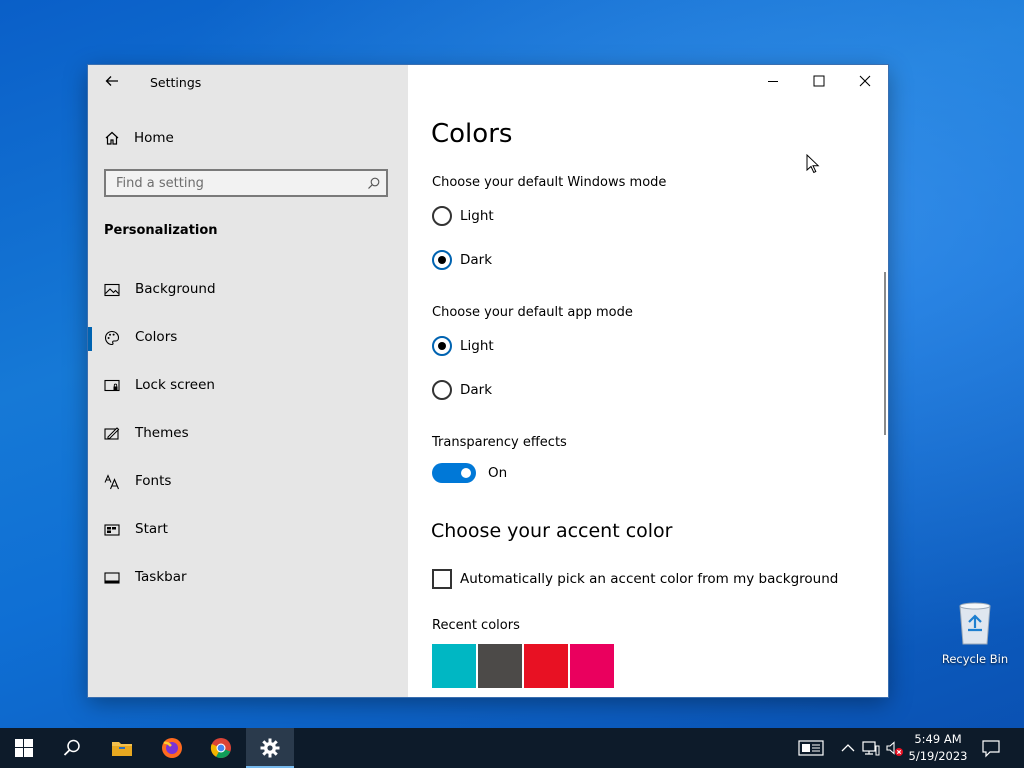 The width and height of the screenshot is (1024, 768). Describe the element at coordinates (549, 182) in the screenshot. I see `windows-mode-label: Choose your default Windows mode` at that location.